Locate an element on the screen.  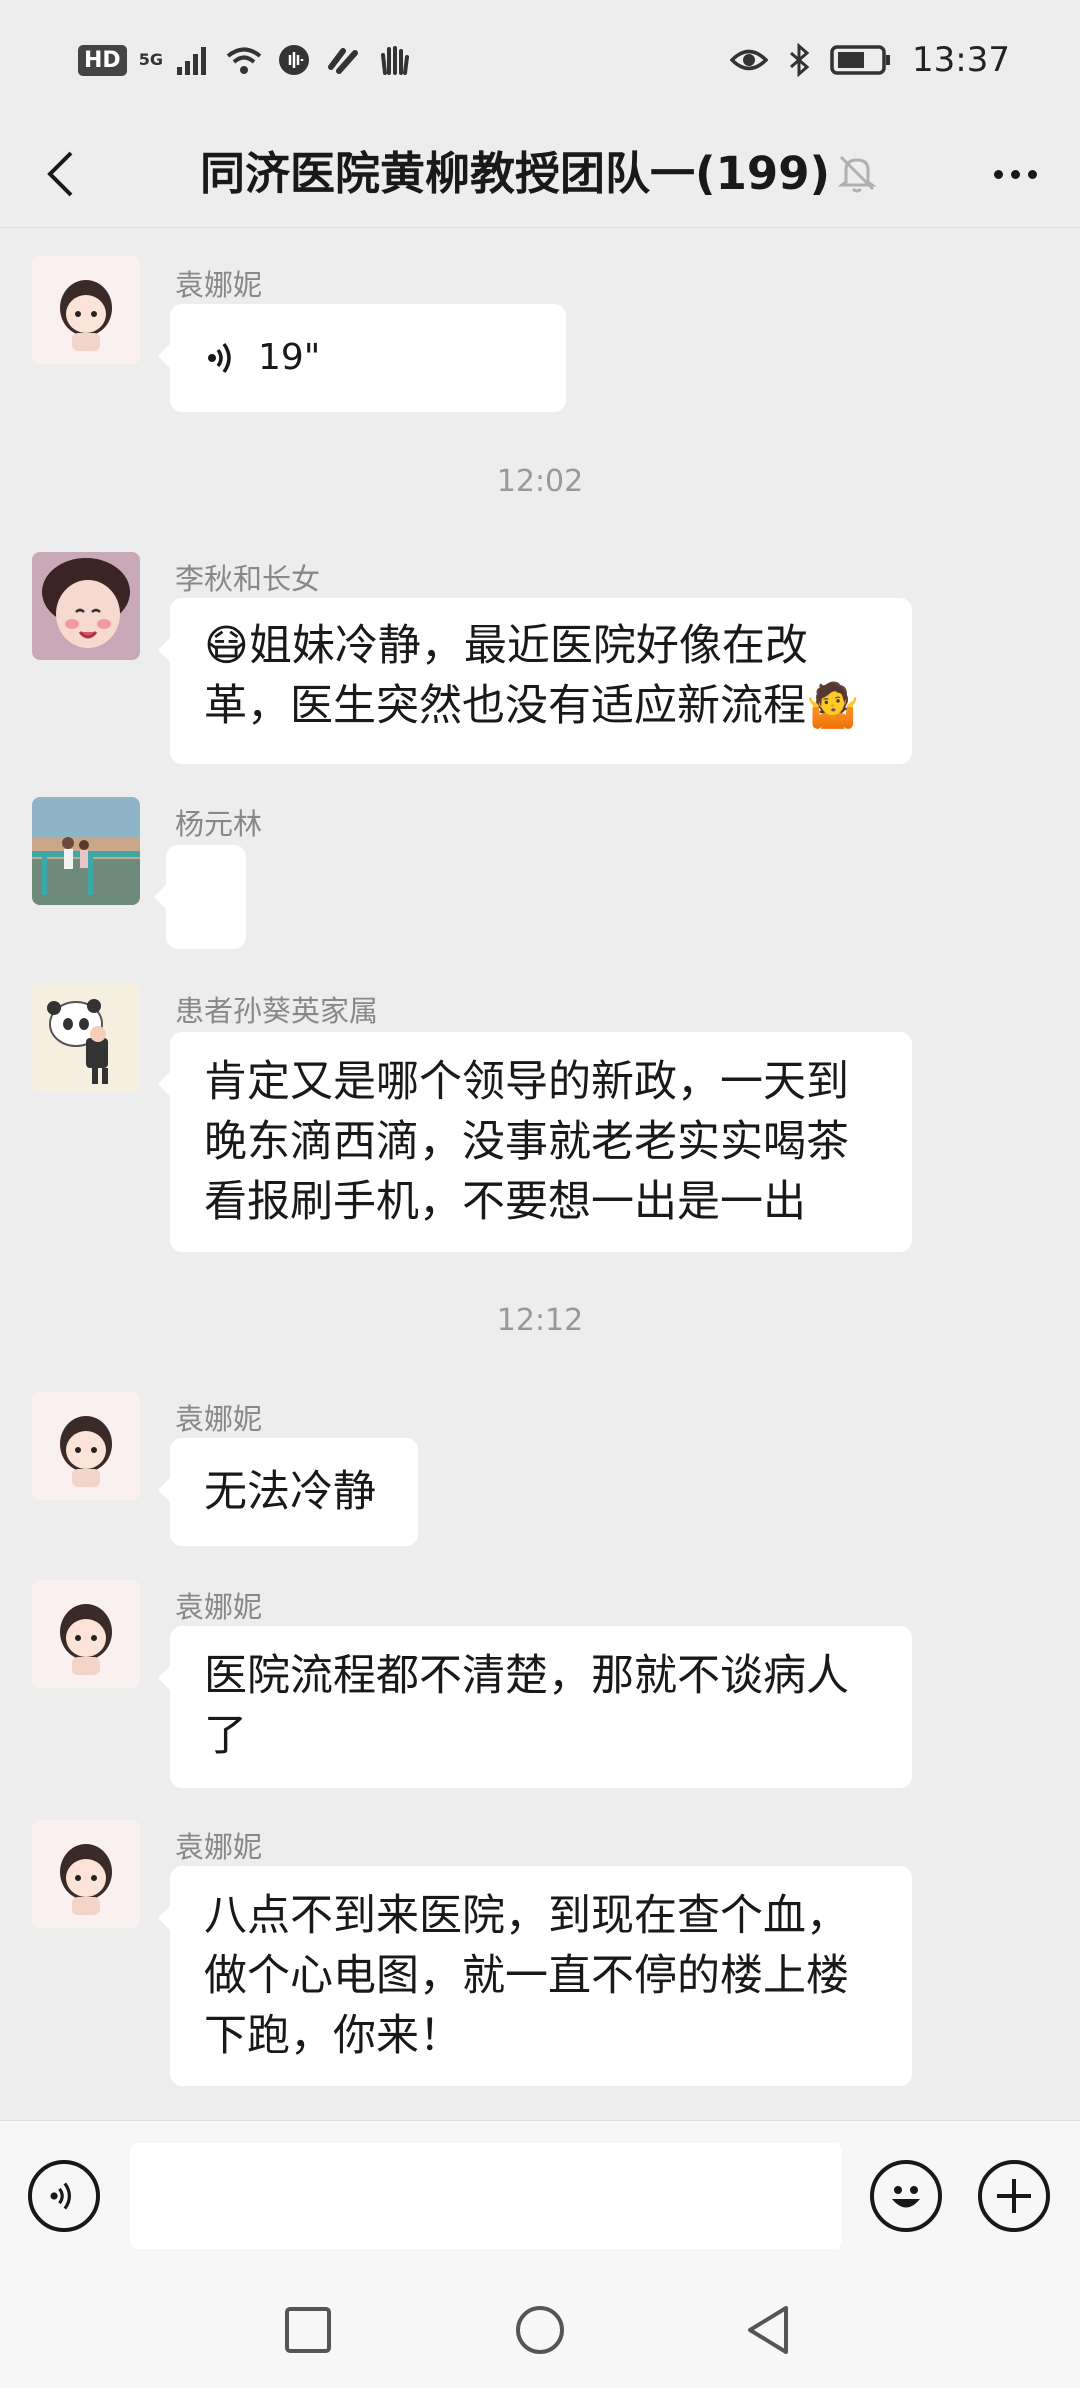
message-line: 肯定又是哪个领导的新政，一天到 is located at coordinates (526, 1082).